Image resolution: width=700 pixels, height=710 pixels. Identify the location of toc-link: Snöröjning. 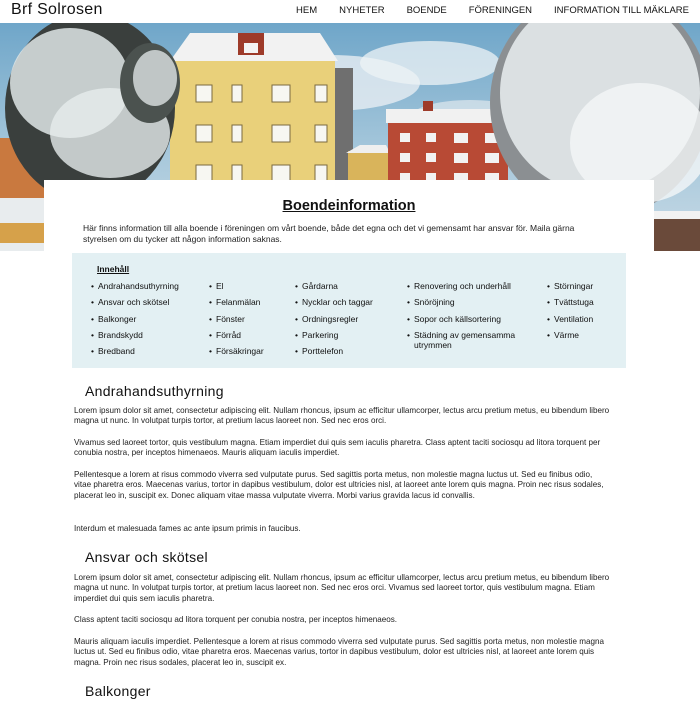
(469, 302).